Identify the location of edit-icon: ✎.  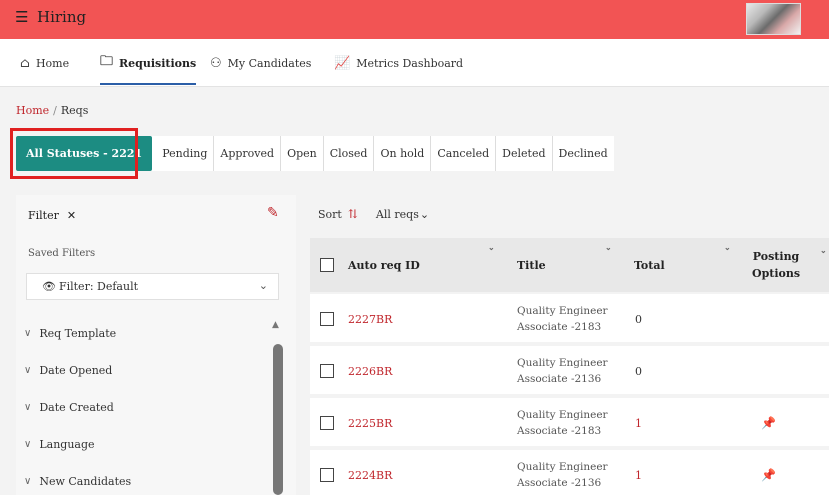
(273, 213).